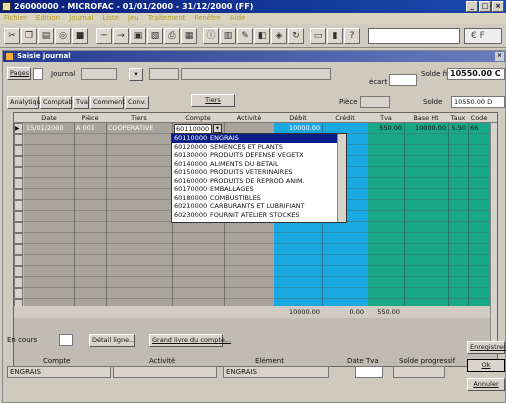 Image resolution: width=506 pixels, height=403 pixels. I want to click on ok-button: Ok, so click(486, 365).